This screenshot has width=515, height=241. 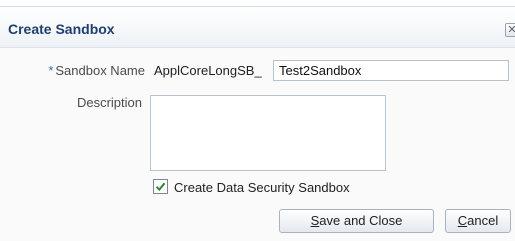 I want to click on description-input, so click(x=268, y=133).